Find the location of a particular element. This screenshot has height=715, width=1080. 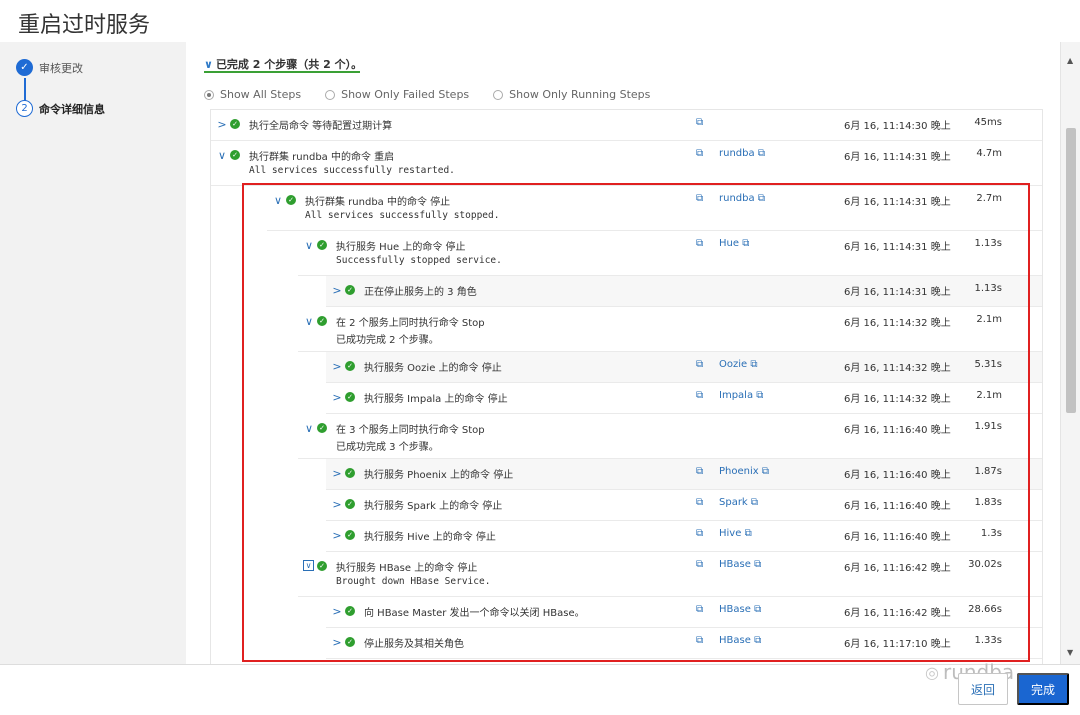

scroll-down-arrow-icon: ▼ is located at coordinates (1070, 652).